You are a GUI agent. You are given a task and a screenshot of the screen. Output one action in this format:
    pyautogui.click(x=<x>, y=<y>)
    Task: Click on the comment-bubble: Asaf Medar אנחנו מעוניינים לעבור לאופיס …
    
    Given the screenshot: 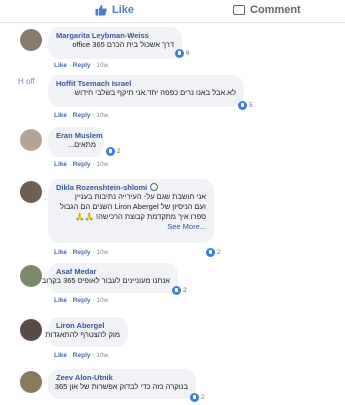 What is the action you would take?
    pyautogui.click(x=109, y=278)
    